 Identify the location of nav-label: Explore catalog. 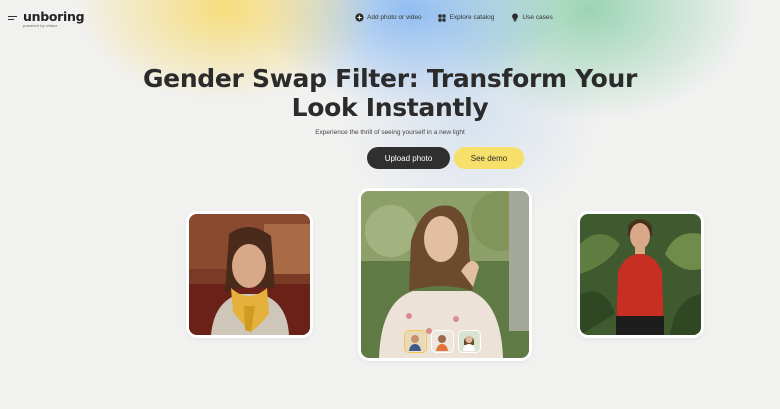
(472, 17).